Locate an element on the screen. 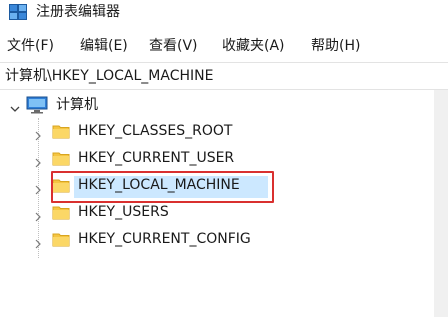 Image resolution: width=448 pixels, height=317 pixels. vertical-scrollbar is located at coordinates (441, 203).